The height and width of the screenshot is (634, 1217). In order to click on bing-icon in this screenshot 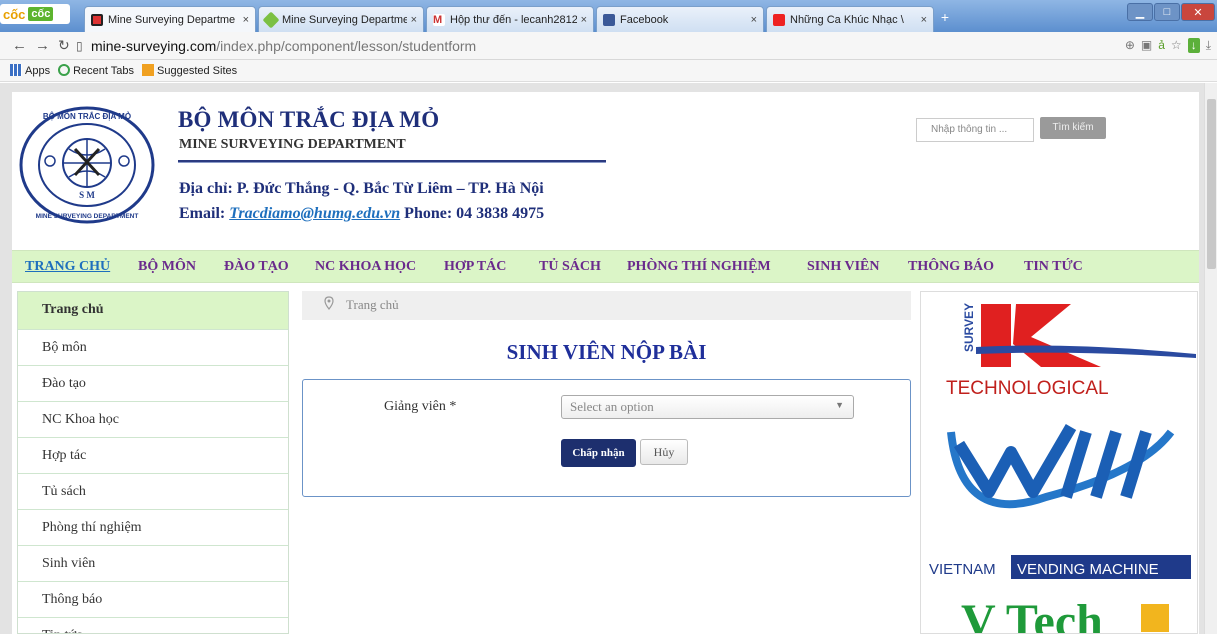, I will do `click(148, 70)`.